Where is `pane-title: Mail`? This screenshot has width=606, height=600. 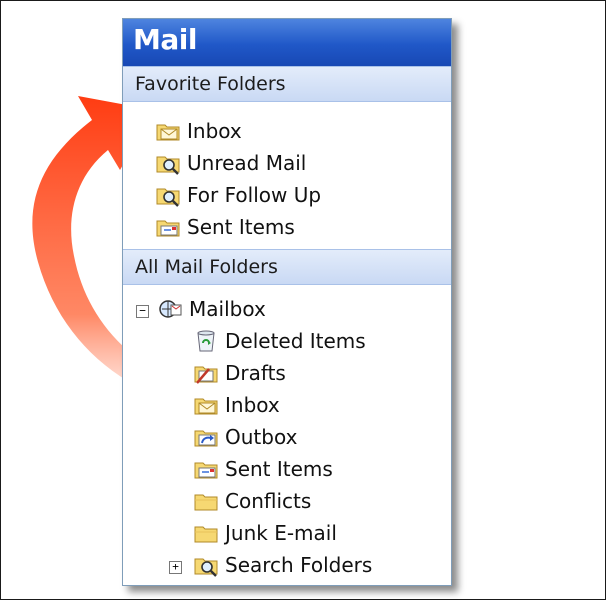 pane-title: Mail is located at coordinates (165, 39).